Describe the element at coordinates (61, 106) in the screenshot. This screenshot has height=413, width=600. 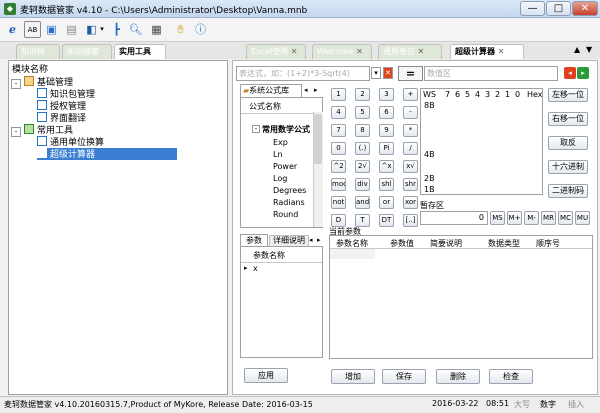
I see `tree-node-license-admin: 授权管理` at that location.